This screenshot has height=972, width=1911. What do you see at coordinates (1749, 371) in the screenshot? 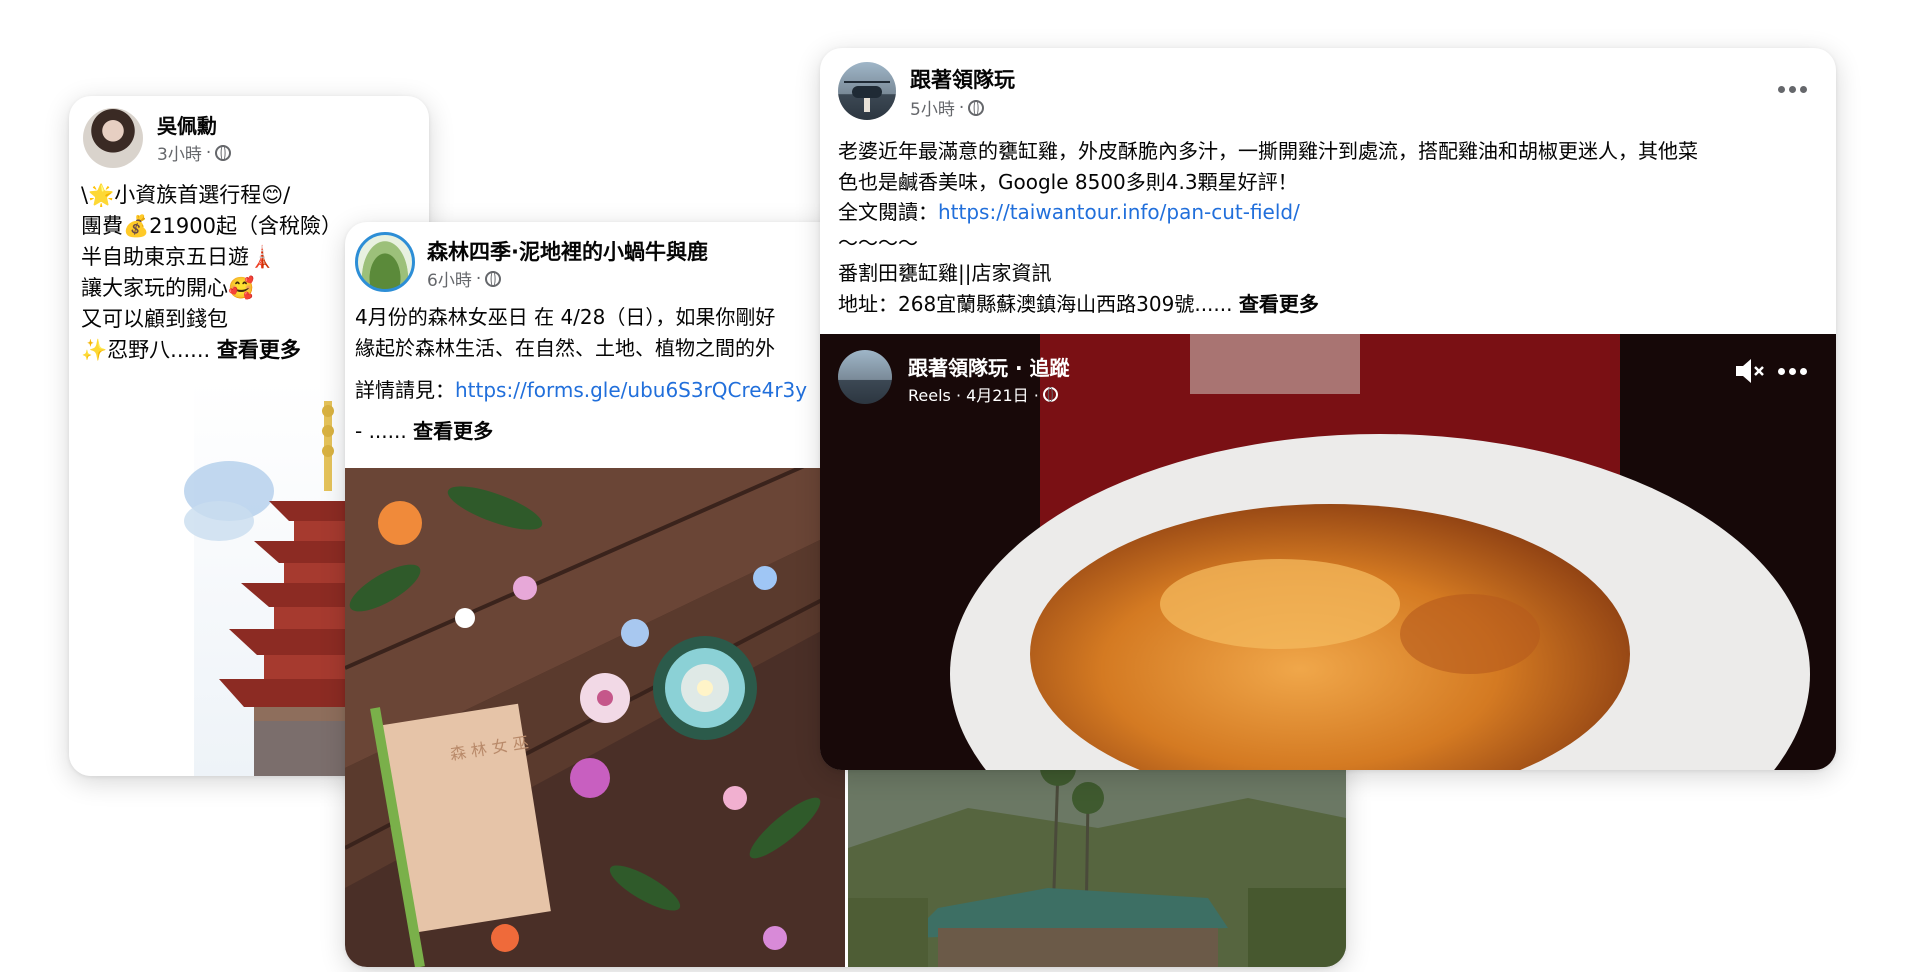
I see `mute-icon` at bounding box center [1749, 371].